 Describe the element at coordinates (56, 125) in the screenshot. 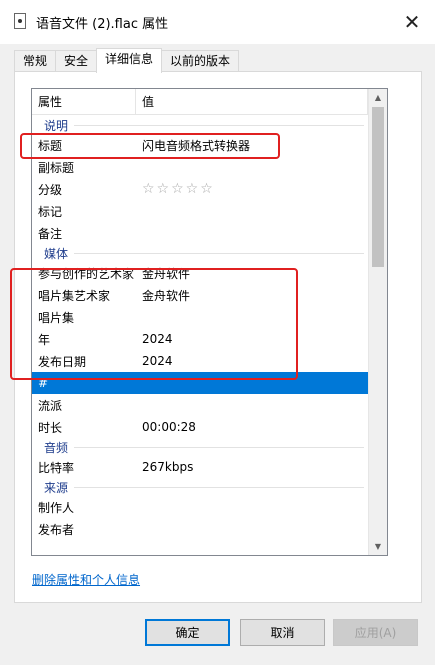

I see `group-label: 说明` at that location.